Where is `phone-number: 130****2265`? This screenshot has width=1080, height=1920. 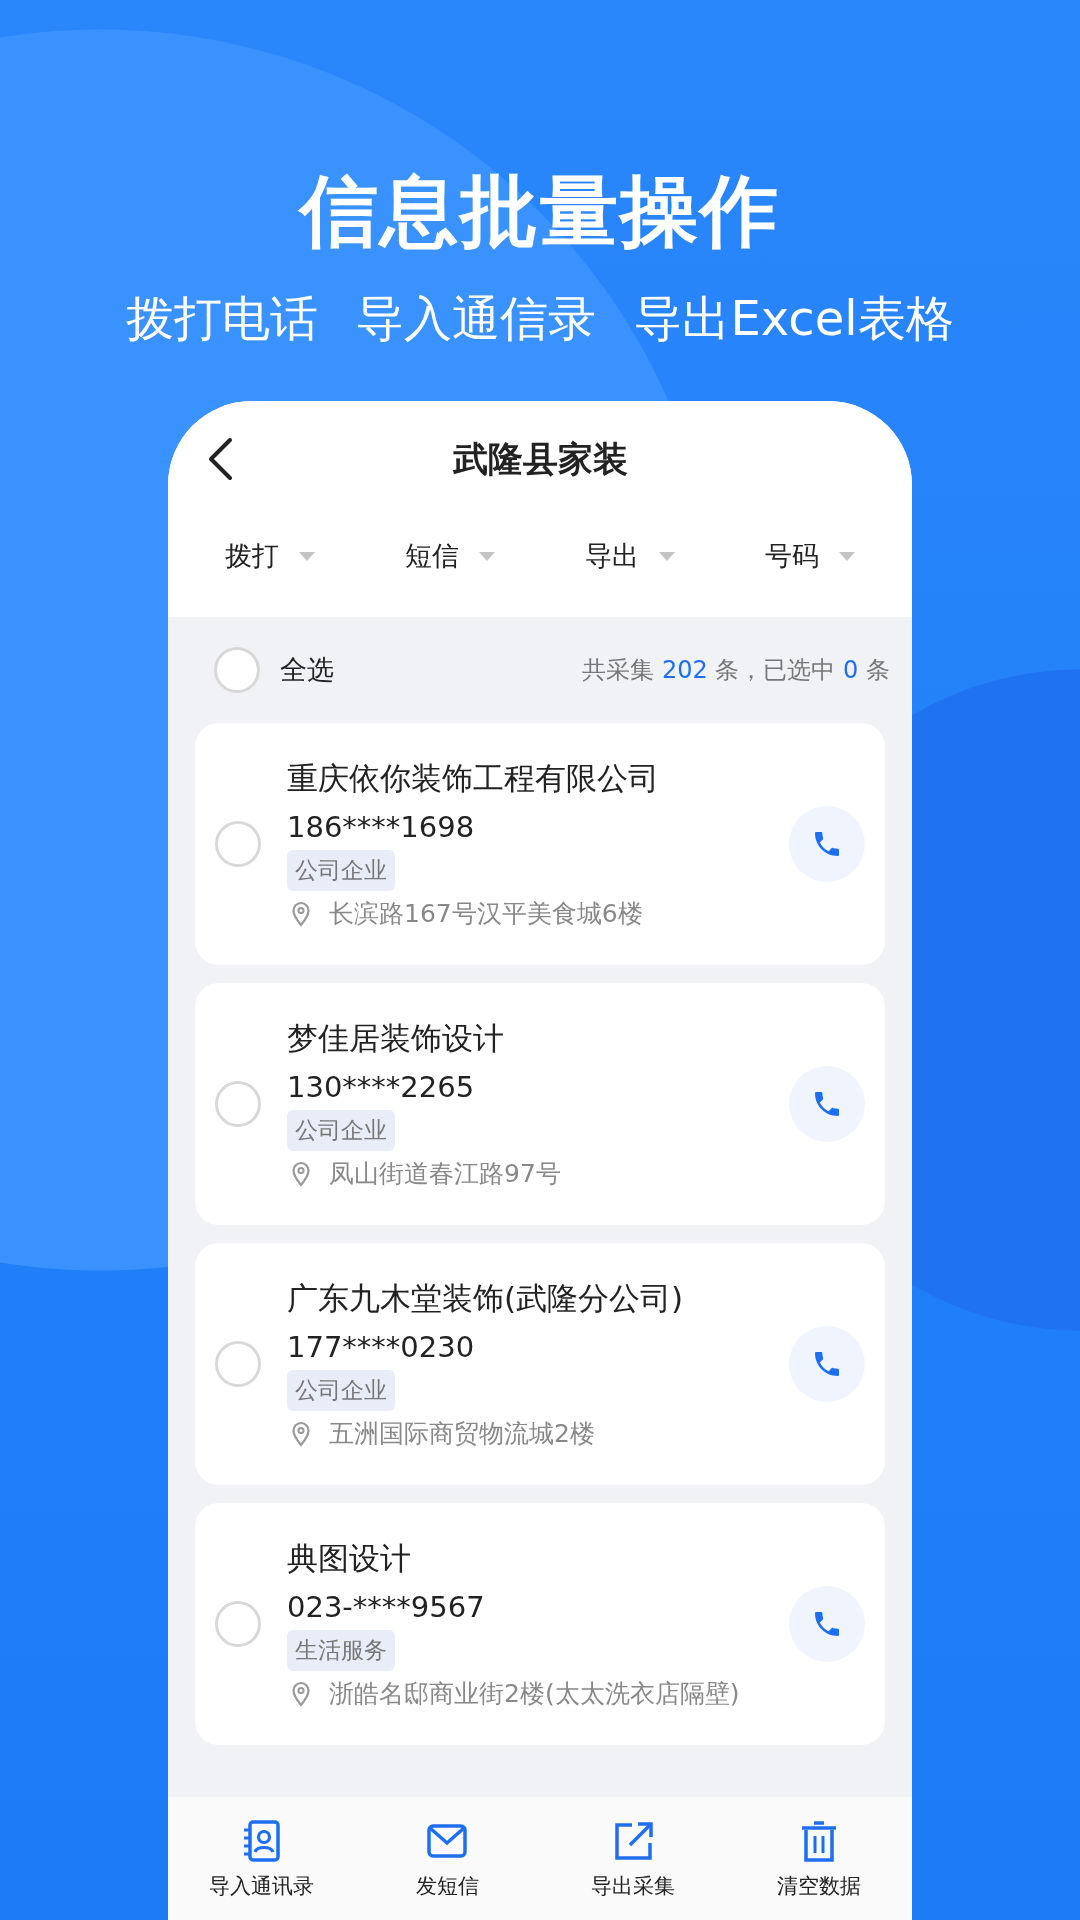
phone-number: 130****2265 is located at coordinates (381, 1087).